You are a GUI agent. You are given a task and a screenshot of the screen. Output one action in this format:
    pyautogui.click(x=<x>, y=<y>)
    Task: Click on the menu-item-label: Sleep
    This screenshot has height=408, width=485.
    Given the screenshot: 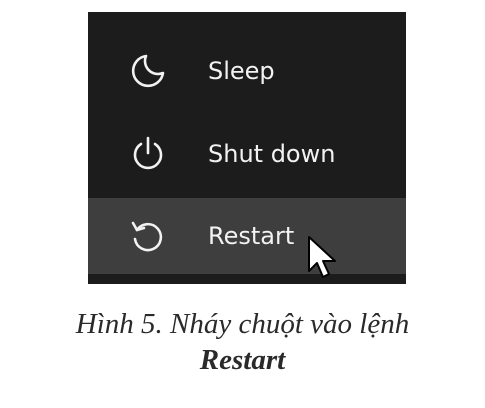 What is the action you would take?
    pyautogui.click(x=241, y=71)
    